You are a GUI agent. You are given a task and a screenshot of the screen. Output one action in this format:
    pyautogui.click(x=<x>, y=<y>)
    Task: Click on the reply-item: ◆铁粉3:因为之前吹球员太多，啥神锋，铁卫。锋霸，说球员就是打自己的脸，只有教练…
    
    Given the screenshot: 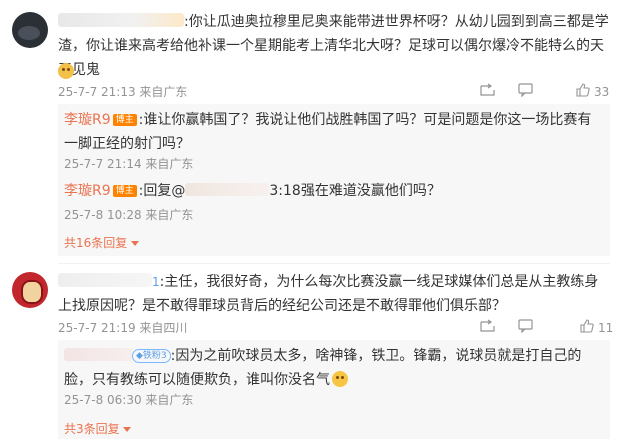 What is the action you would take?
    pyautogui.click(x=334, y=368)
    